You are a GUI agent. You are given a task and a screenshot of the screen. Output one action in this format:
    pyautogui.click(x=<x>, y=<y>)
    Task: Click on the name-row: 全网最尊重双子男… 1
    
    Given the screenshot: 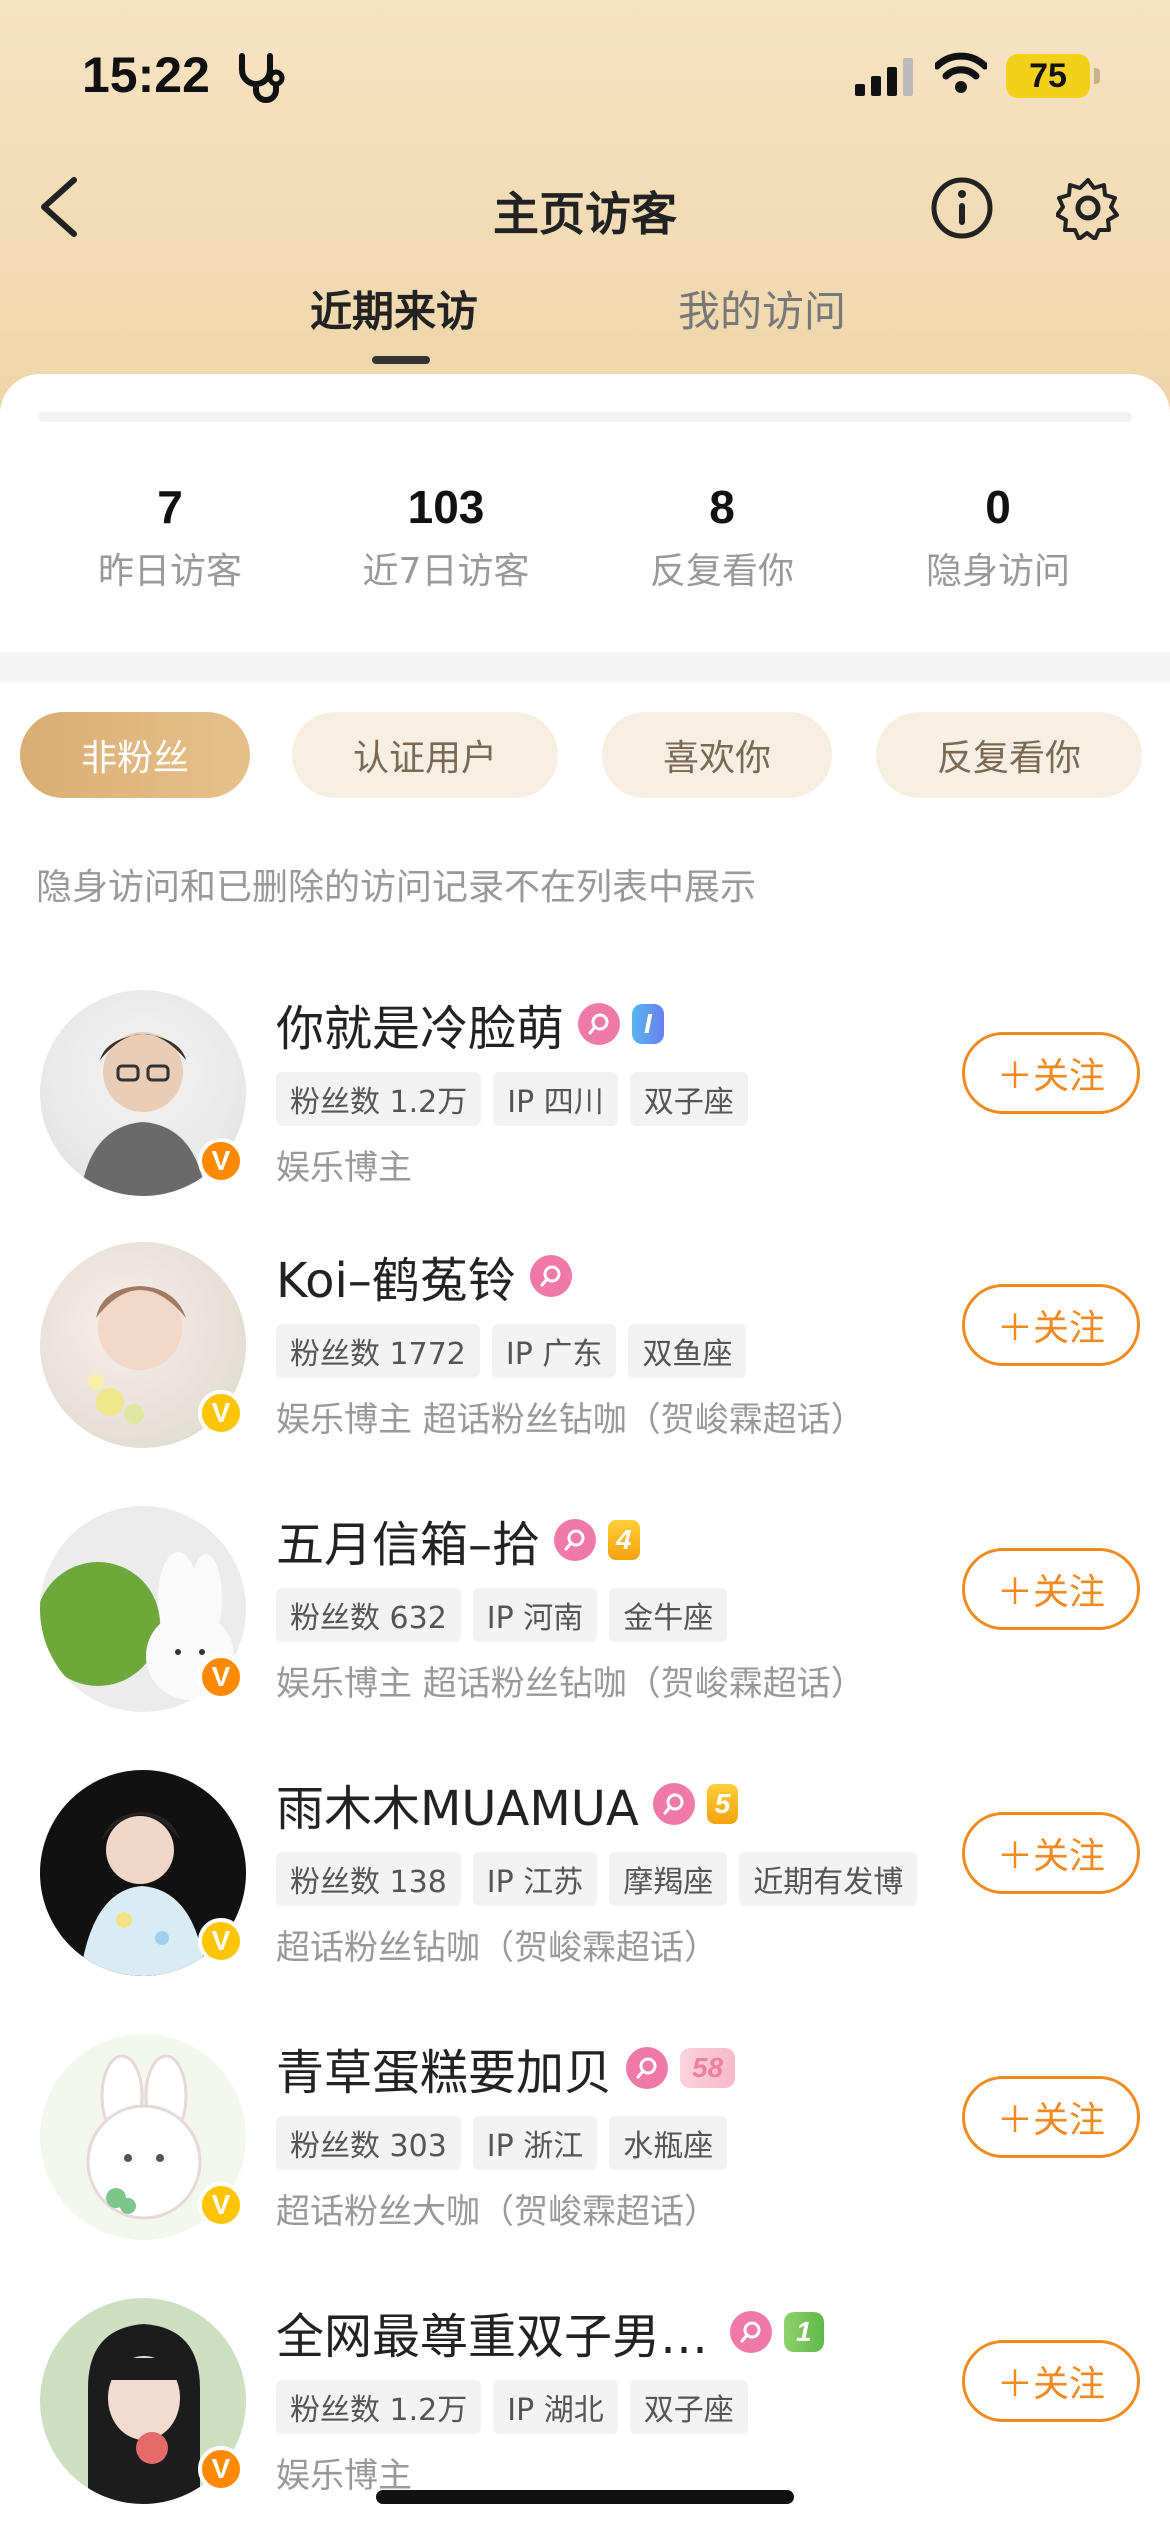 What is the action you would take?
    pyautogui.click(x=550, y=2332)
    